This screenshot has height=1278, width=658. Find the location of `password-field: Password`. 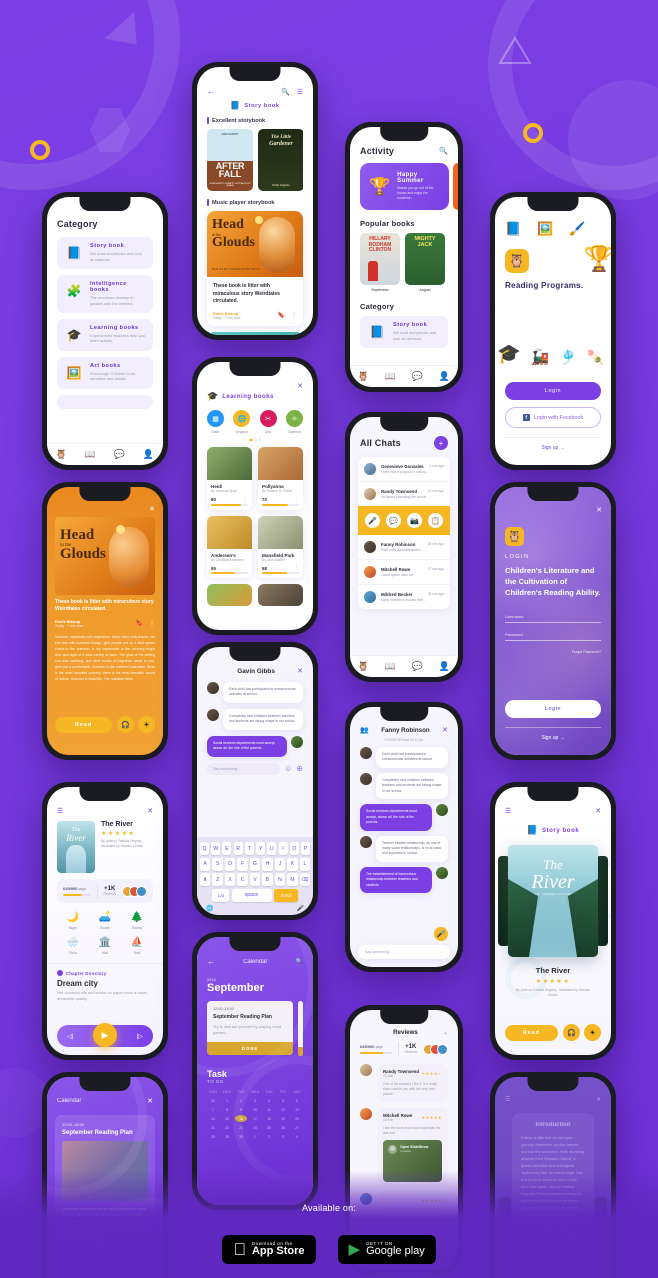

password-field: Password is located at coordinates (553, 636).